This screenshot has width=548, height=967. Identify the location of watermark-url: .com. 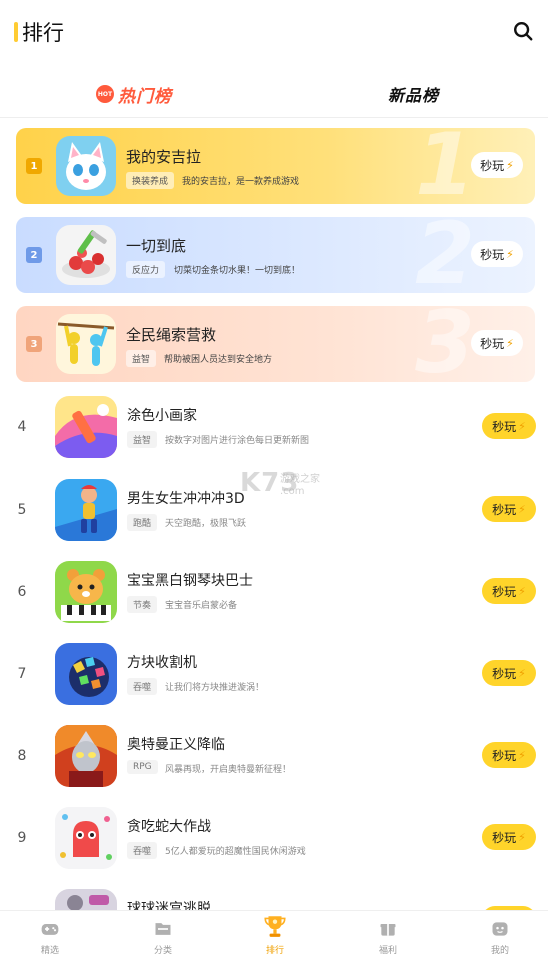
(292, 491).